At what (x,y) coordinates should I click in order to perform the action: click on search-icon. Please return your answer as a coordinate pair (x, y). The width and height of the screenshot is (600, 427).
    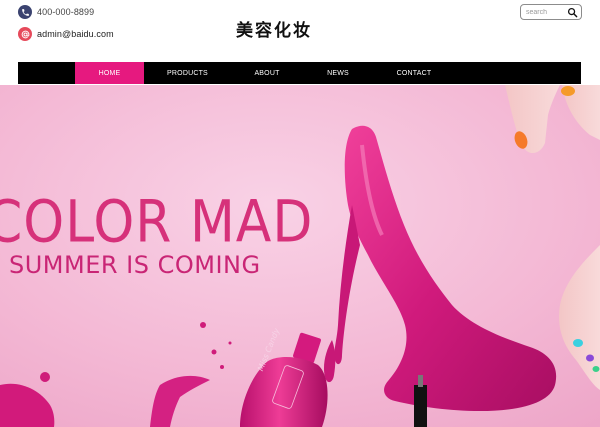
    Looking at the image, I should click on (572, 12).